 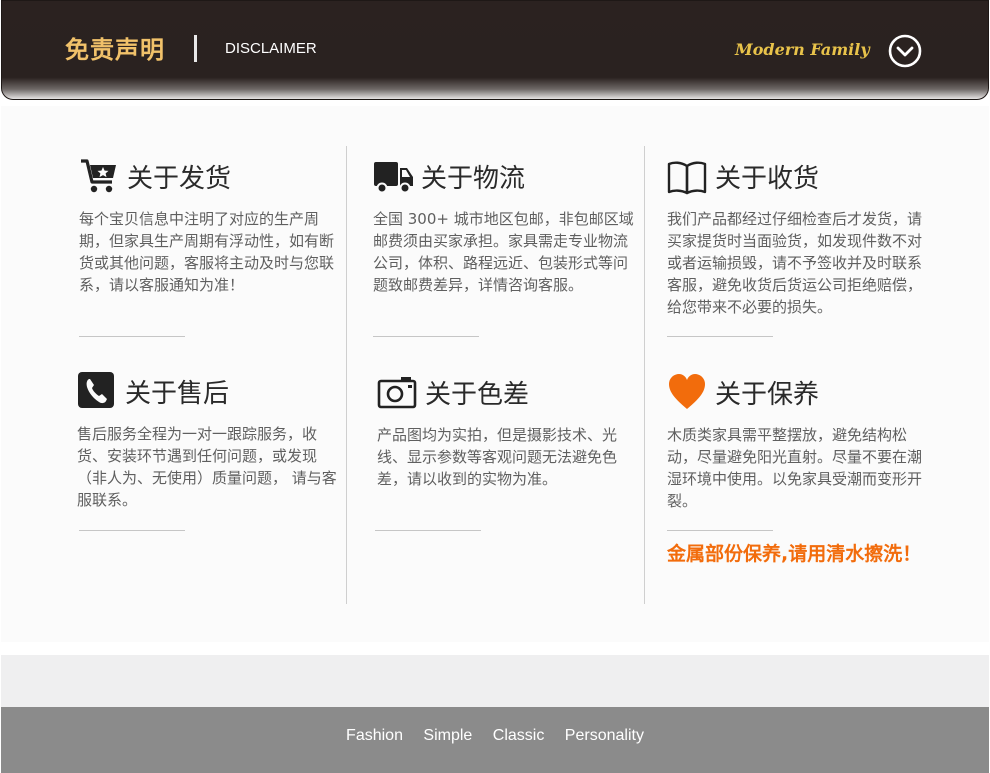 What do you see at coordinates (802, 49) in the screenshot?
I see `brand-logo-text: Modern Family` at bounding box center [802, 49].